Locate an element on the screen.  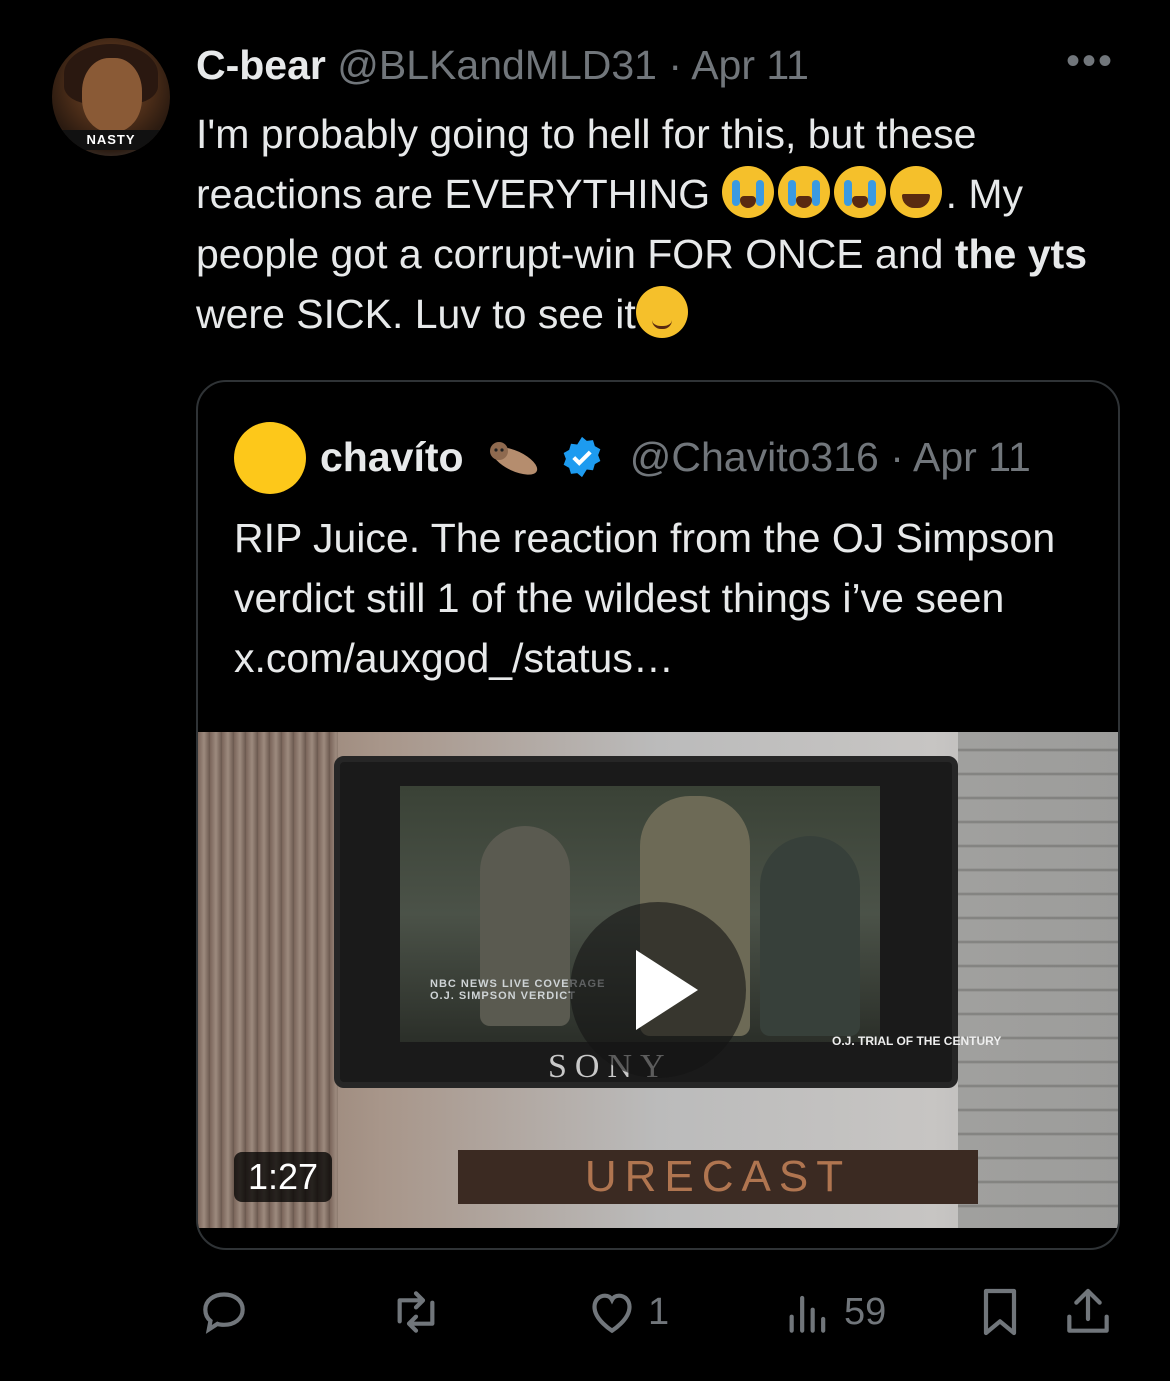
avatar-face is located at coordinates (112, 95).